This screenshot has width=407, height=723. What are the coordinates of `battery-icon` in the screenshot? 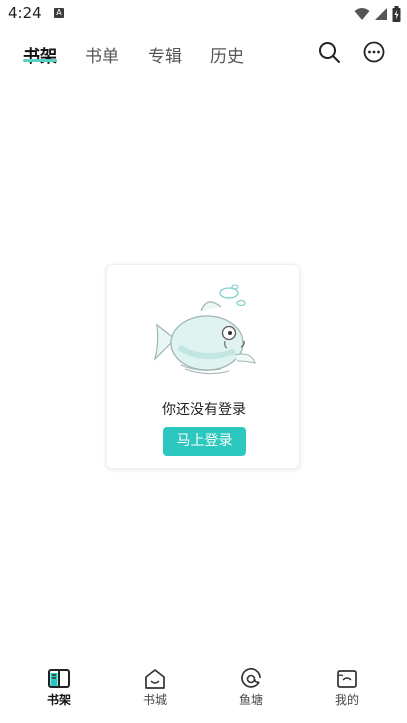 It's located at (396, 14).